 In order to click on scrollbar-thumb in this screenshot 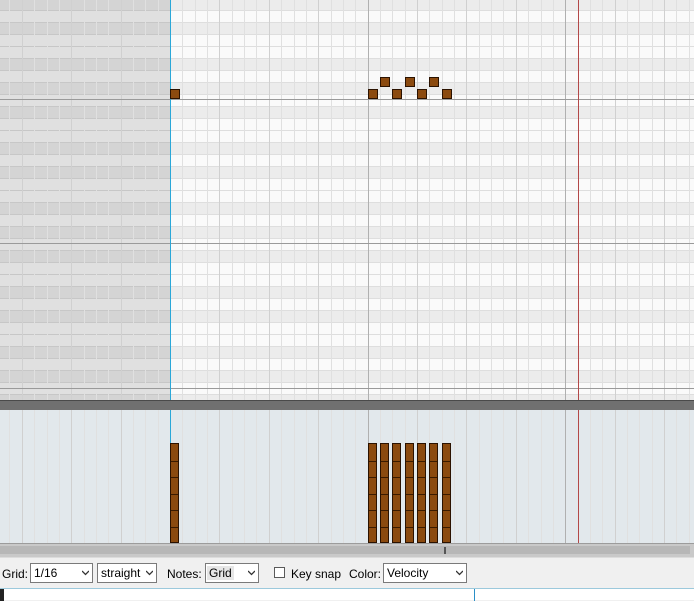, I will do `click(345, 550)`.